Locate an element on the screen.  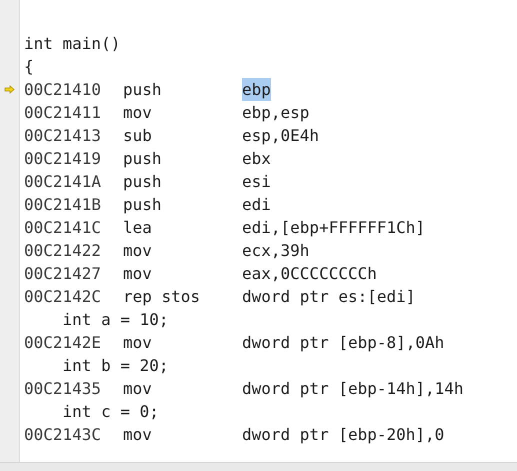
address: 00C21413 is located at coordinates (63, 136).